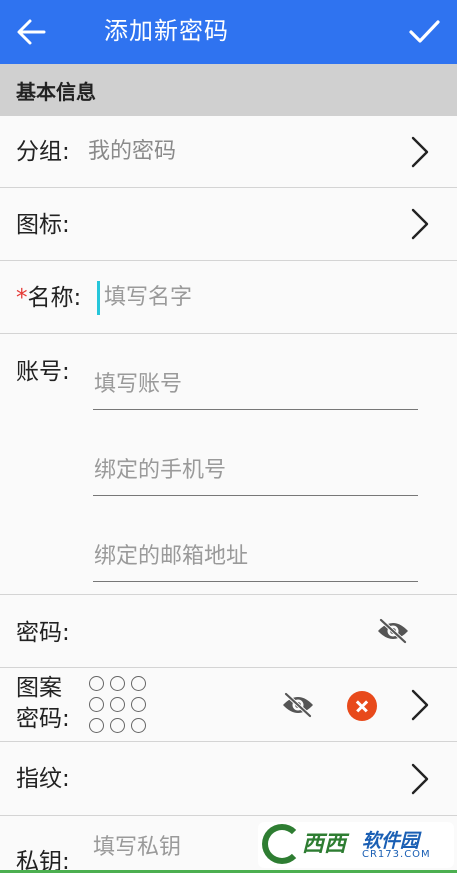 The width and height of the screenshot is (457, 873). Describe the element at coordinates (43, 633) in the screenshot. I see `password-label: 密码:` at that location.